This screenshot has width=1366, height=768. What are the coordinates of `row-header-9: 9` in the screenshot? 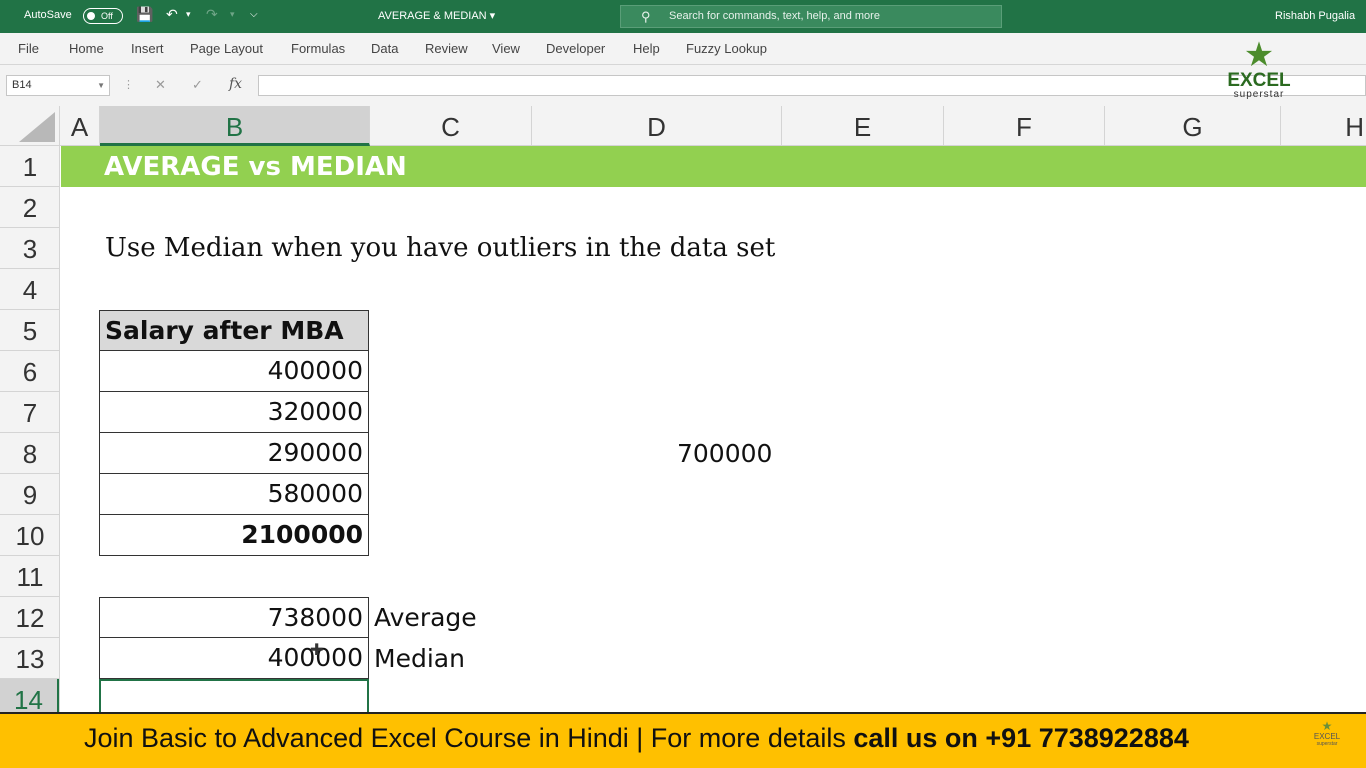 It's located at (29, 494).